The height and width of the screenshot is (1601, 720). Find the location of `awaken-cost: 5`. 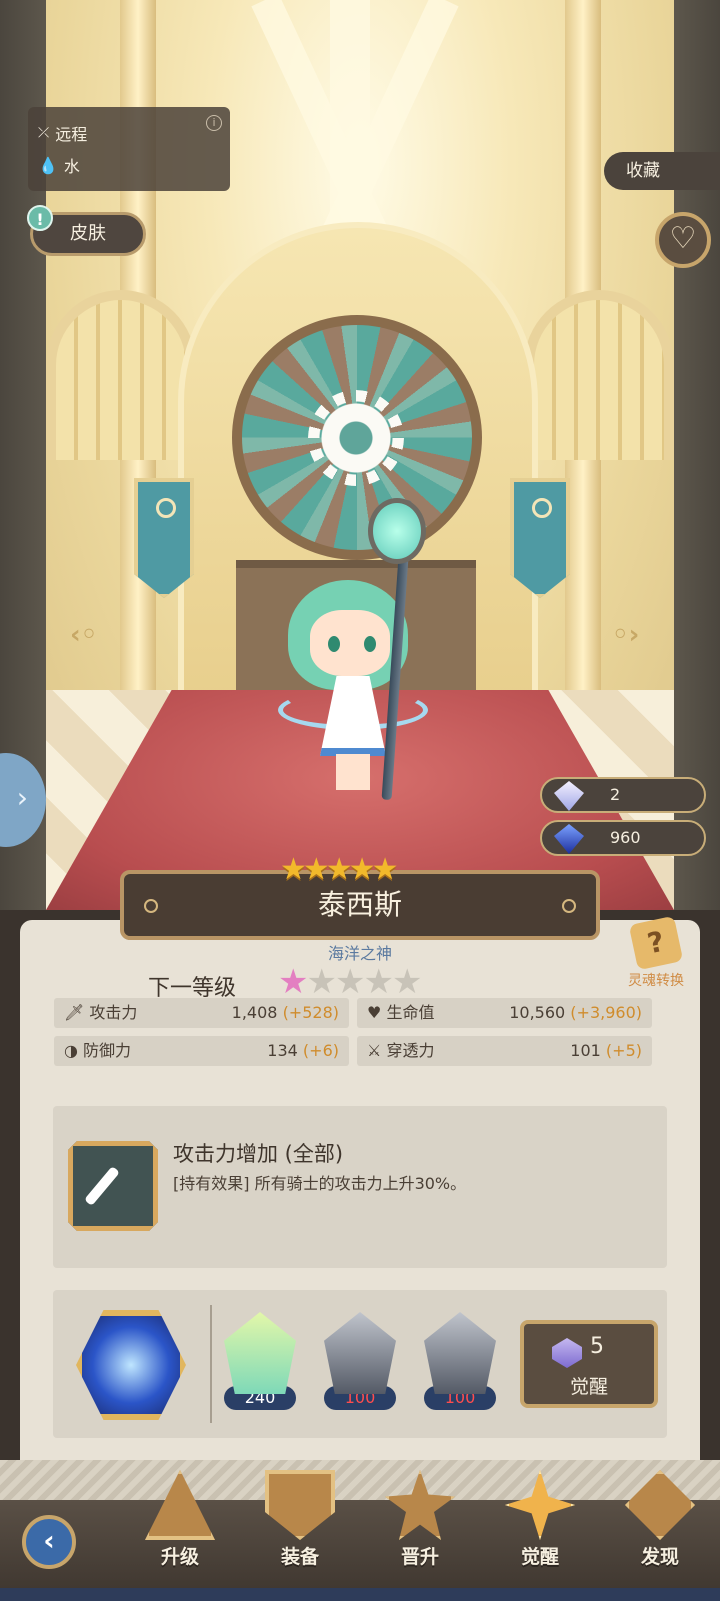

awaken-cost: 5 is located at coordinates (597, 1346).